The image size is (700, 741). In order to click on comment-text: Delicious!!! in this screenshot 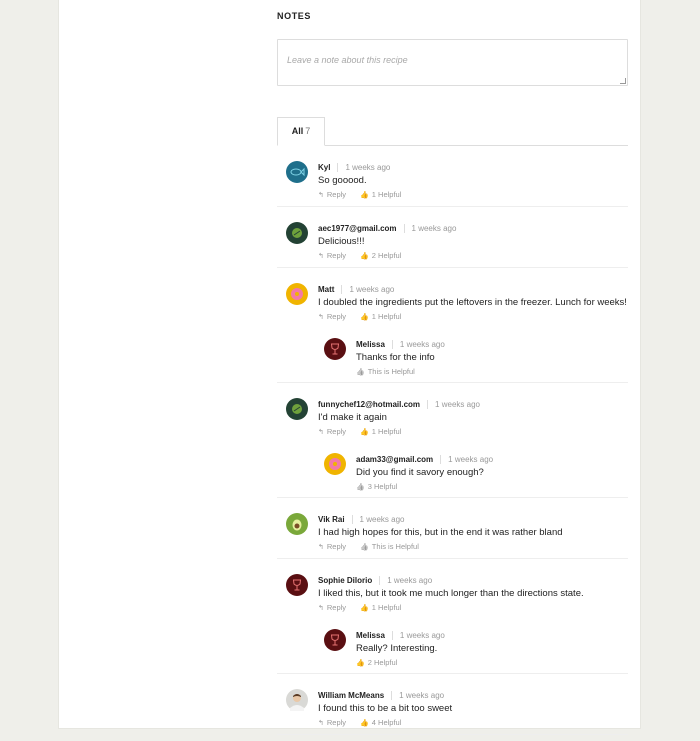, I will do `click(341, 241)`.